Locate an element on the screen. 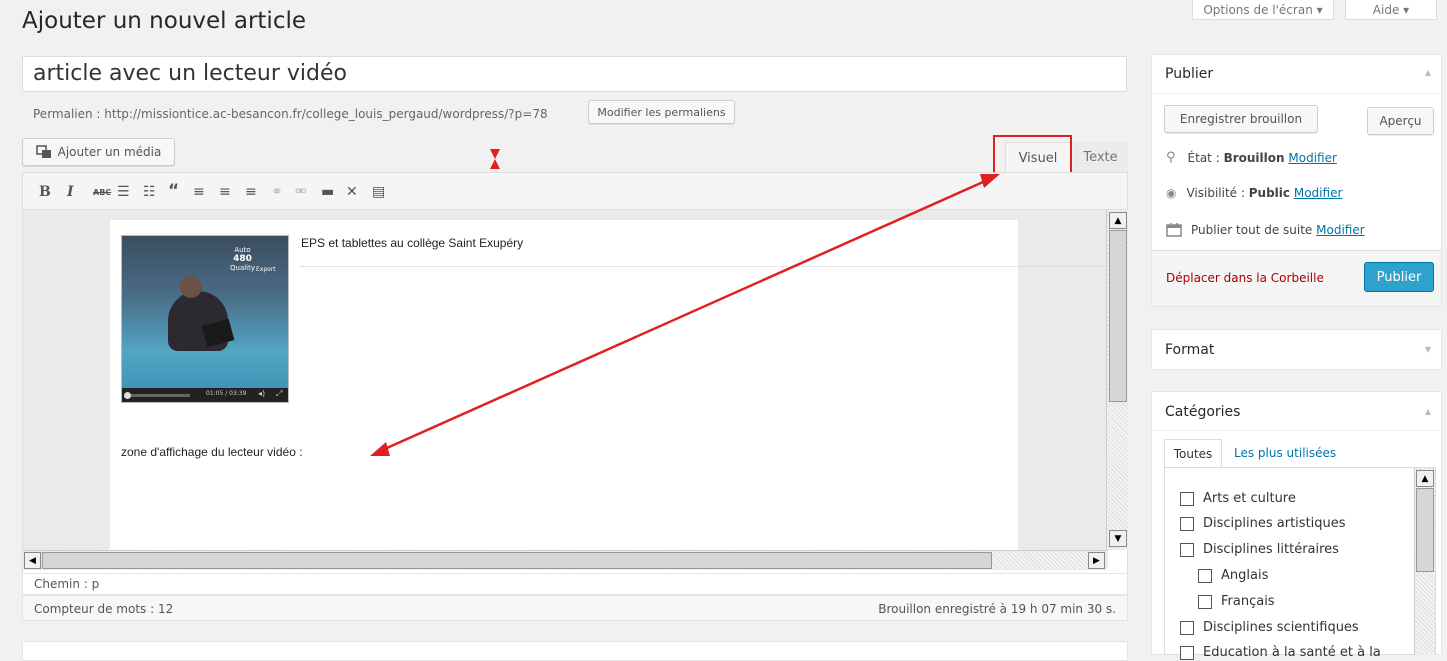  post-title-input: article avec un lecteur vidéo is located at coordinates (574, 74).